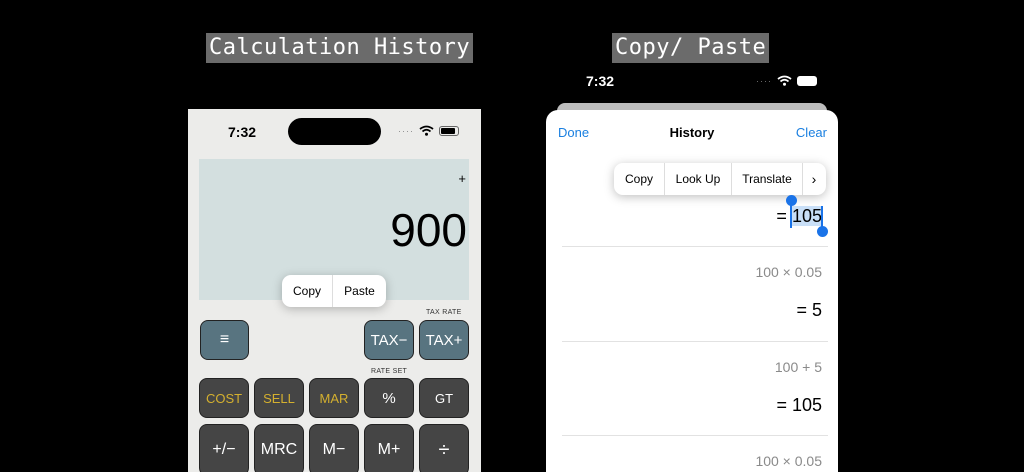 Image resolution: width=1024 pixels, height=472 pixels. I want to click on history-result-selected: = 105, so click(799, 216).